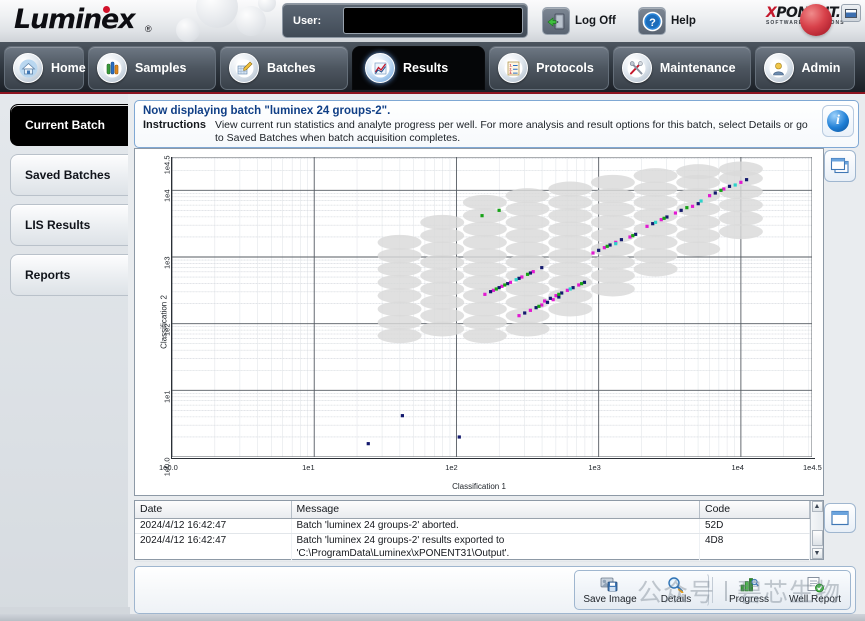 The width and height of the screenshot is (865, 621). Describe the element at coordinates (167, 165) in the screenshot. I see `y-tick-label: 1e4.5` at that location.